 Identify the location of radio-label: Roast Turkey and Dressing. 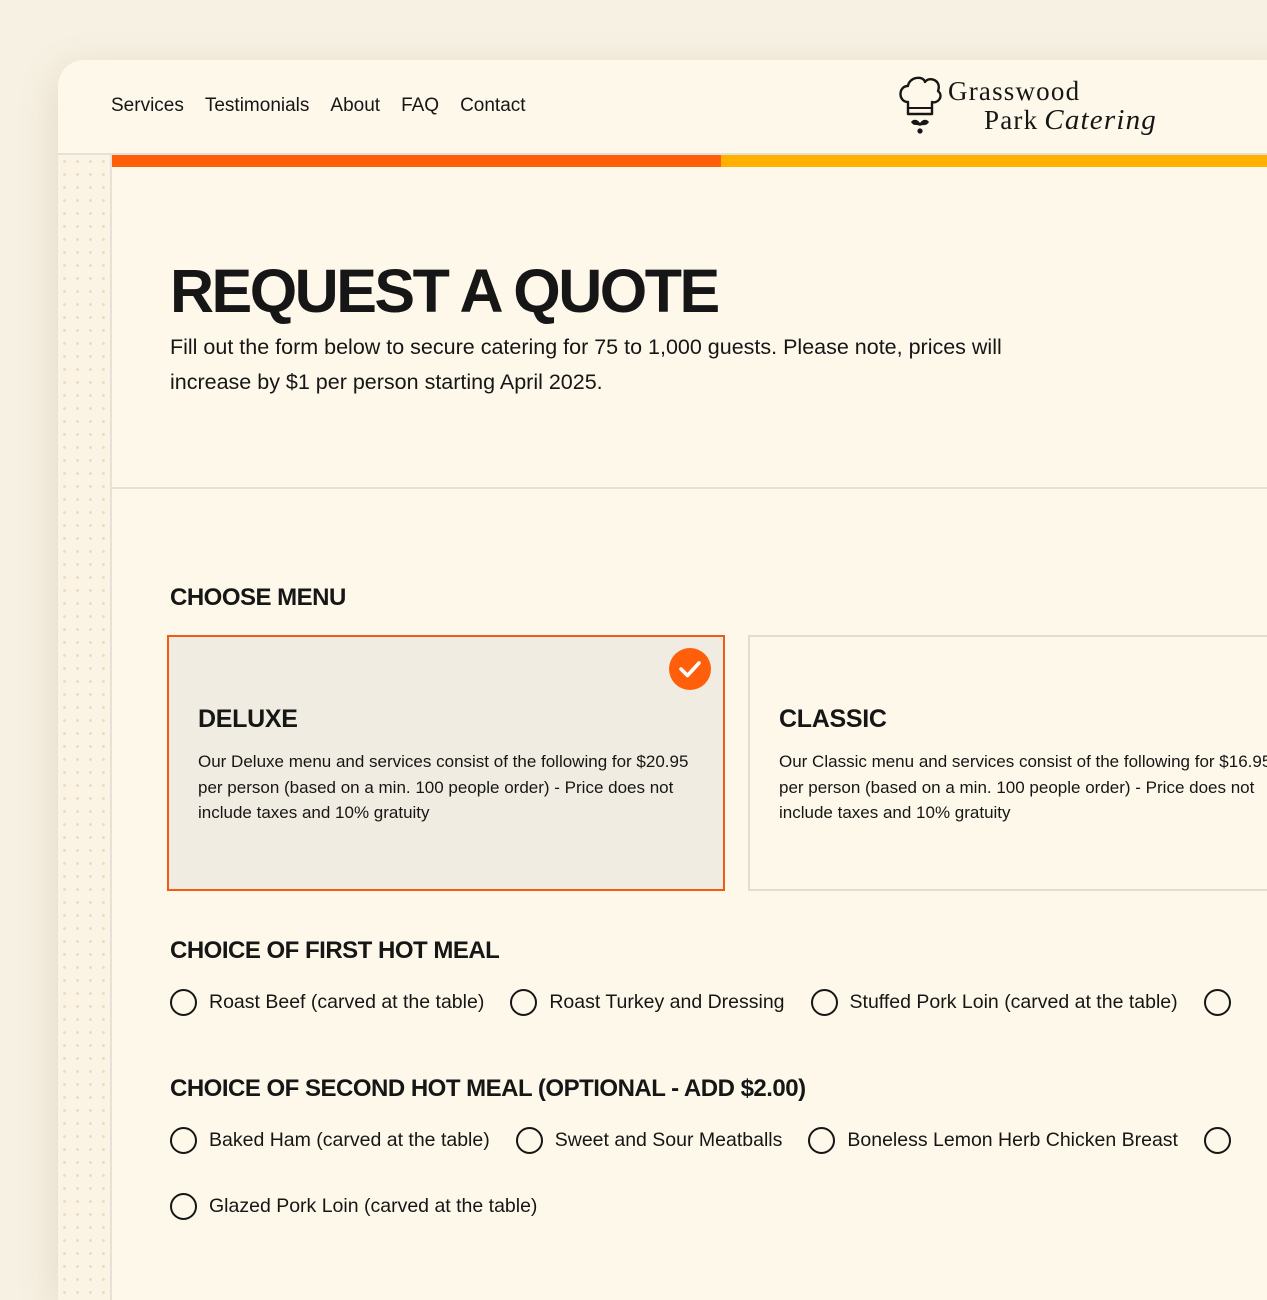
(667, 1002).